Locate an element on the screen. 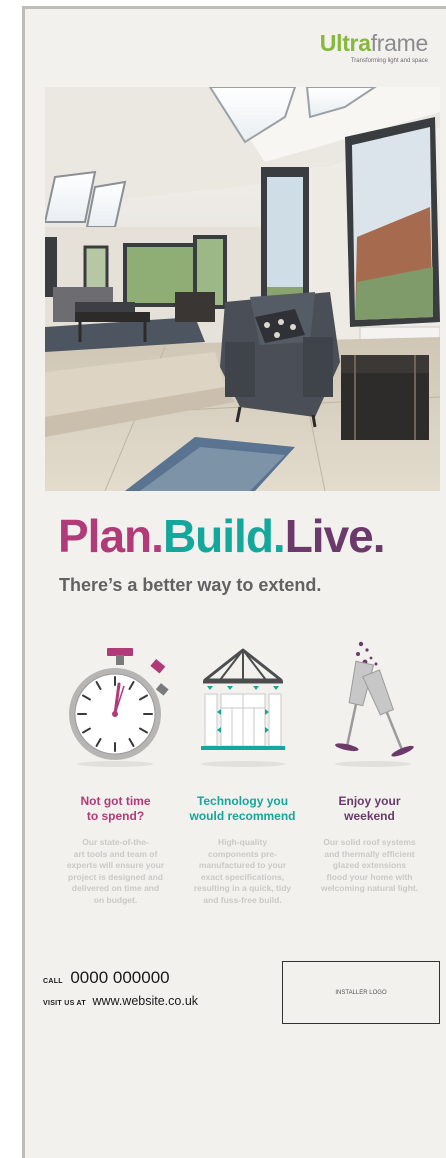  ultraframe-logo: Ultraframe Transforming light and space is located at coordinates (374, 47).